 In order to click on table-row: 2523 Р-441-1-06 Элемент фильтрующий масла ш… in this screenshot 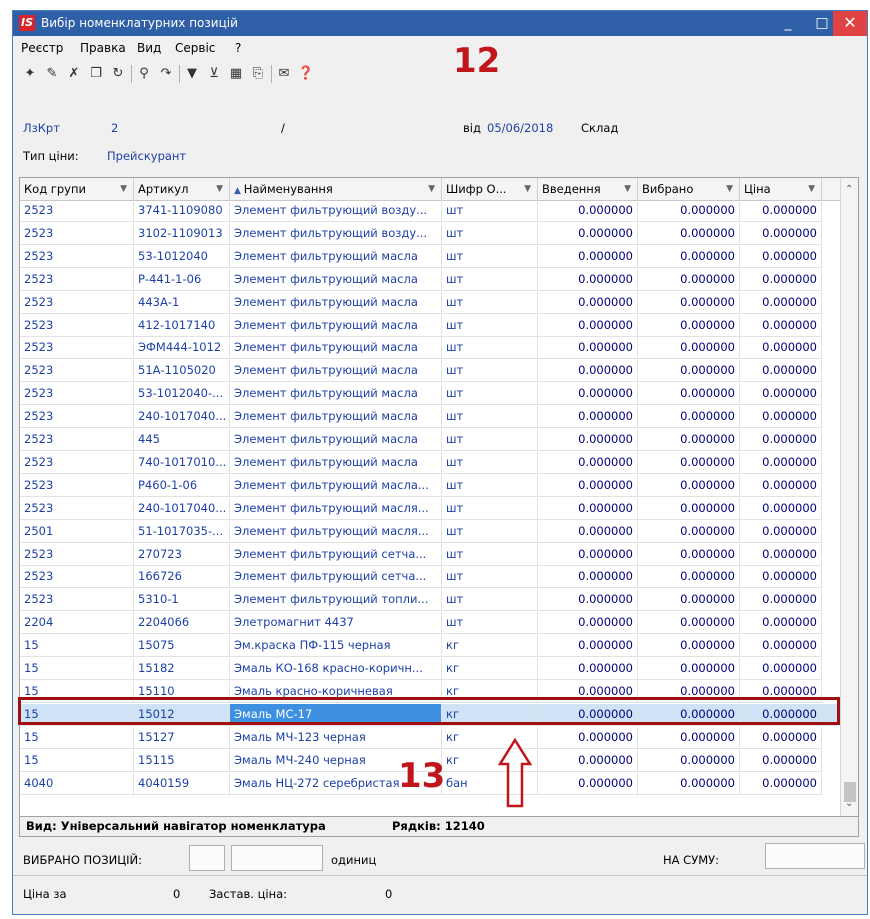, I will do `click(430, 279)`.